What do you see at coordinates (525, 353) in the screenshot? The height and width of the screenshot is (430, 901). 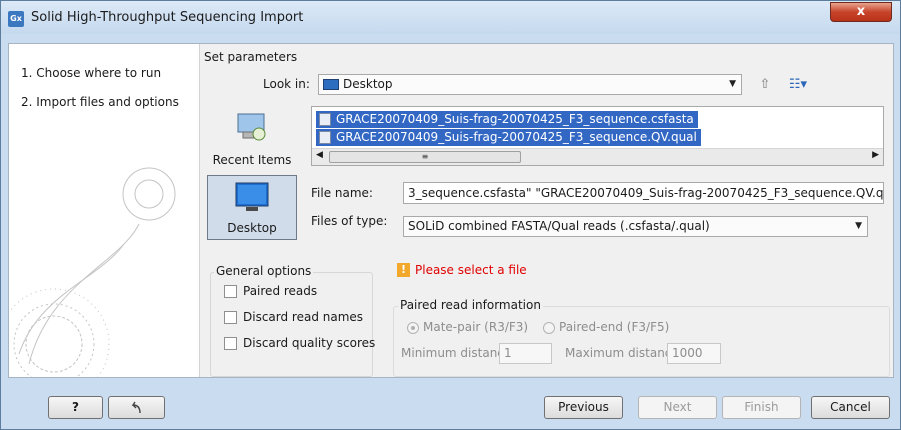 I see `minimum-distance-input: 1` at bounding box center [525, 353].